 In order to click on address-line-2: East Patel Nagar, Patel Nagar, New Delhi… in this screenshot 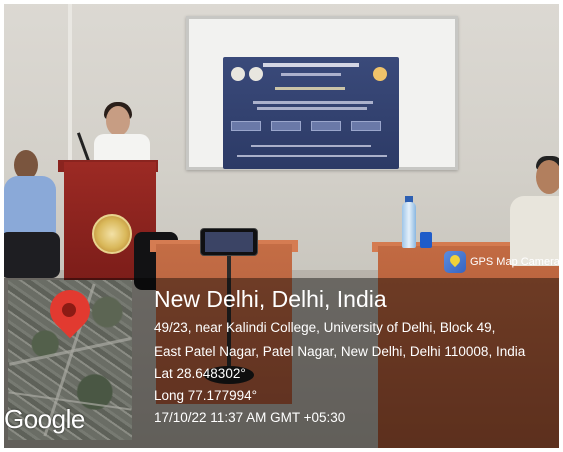, I will do `click(340, 351)`.